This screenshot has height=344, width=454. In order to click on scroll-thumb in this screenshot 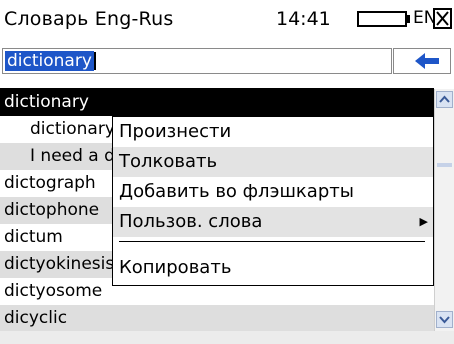, I will do `click(444, 165)`.